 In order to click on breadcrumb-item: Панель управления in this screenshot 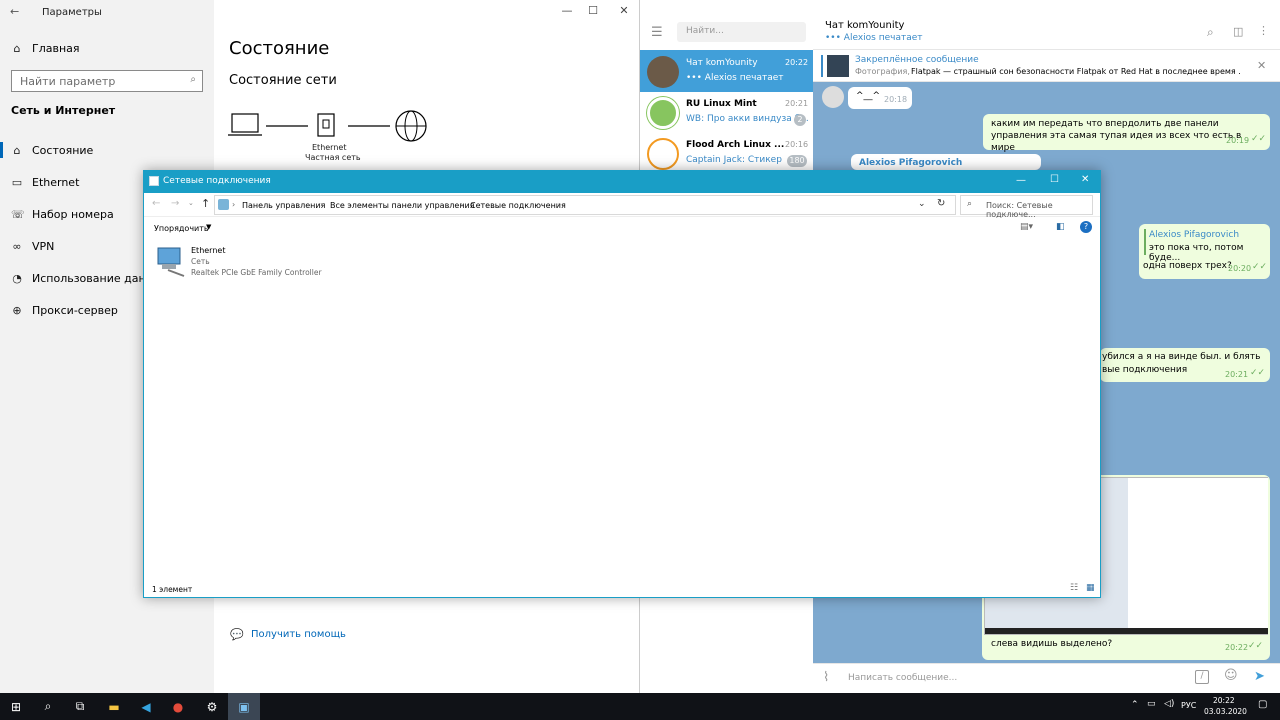, I will do `click(283, 205)`.